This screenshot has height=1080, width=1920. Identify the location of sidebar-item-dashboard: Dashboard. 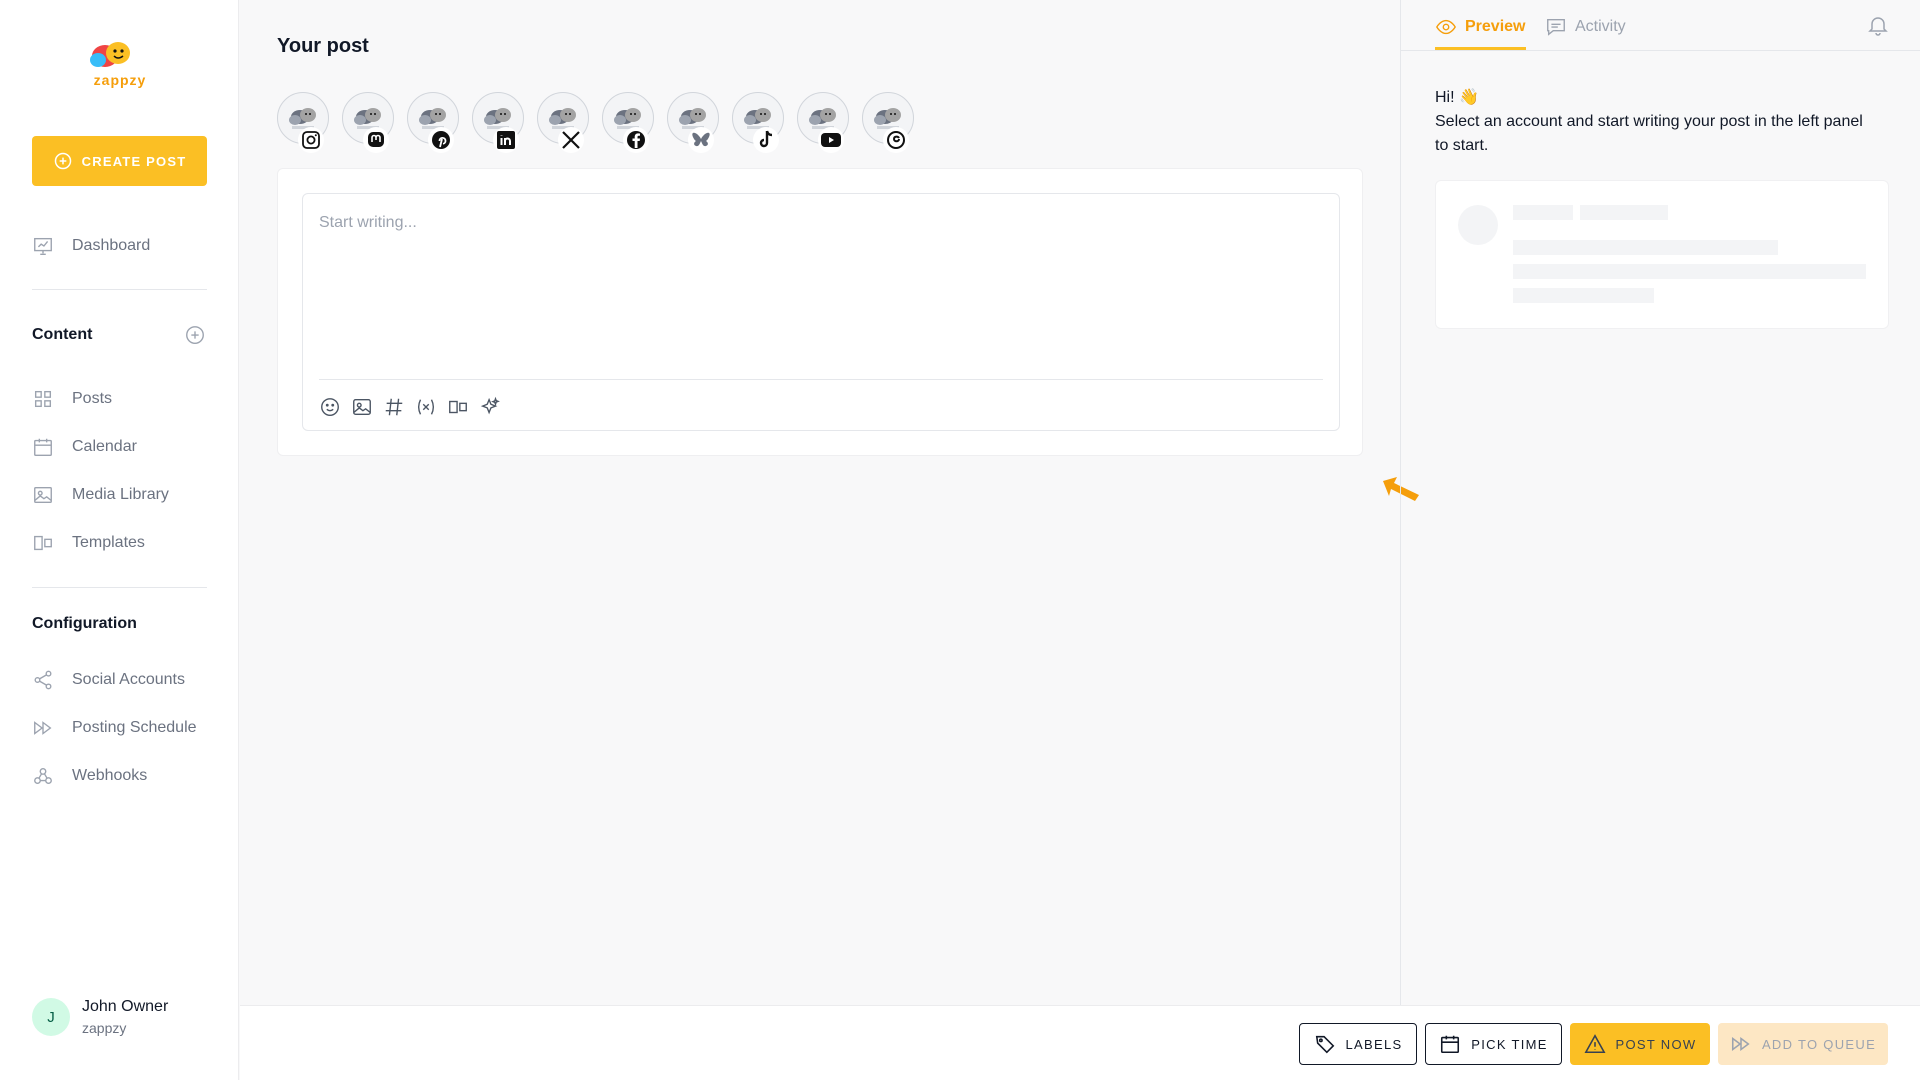
(119, 246).